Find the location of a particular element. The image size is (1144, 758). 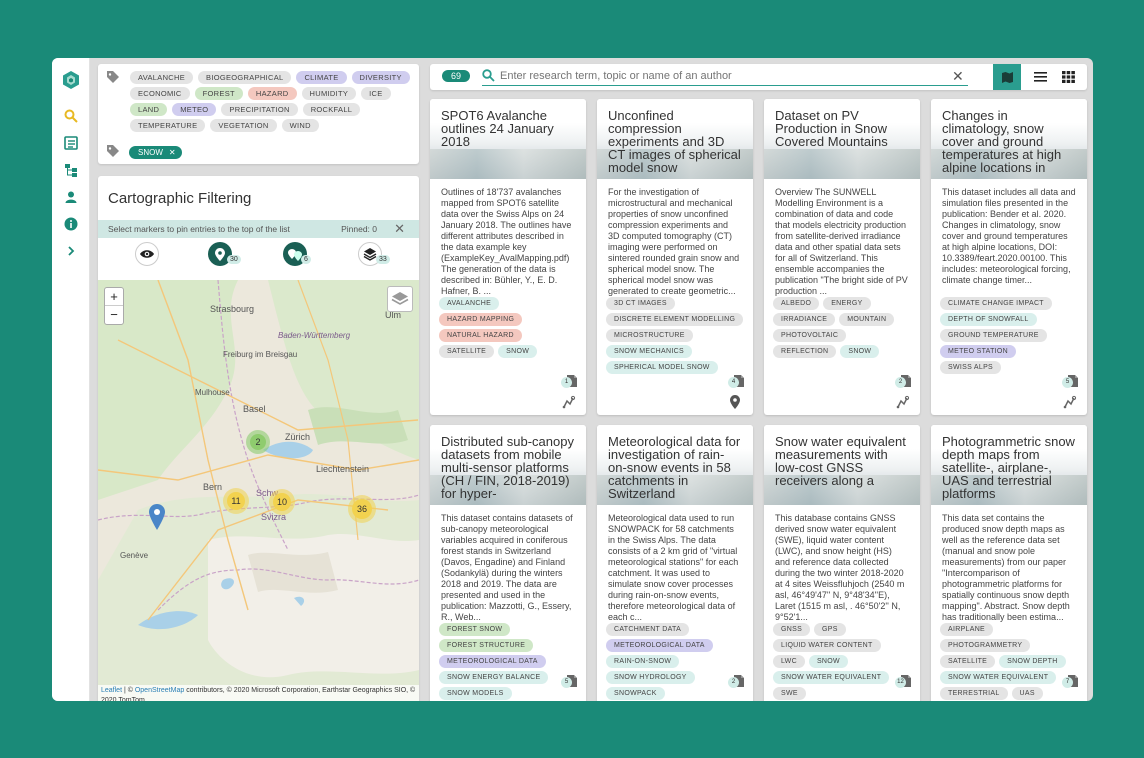

card-tag: METEOROLOGICAL DATA is located at coordinates (659, 645).